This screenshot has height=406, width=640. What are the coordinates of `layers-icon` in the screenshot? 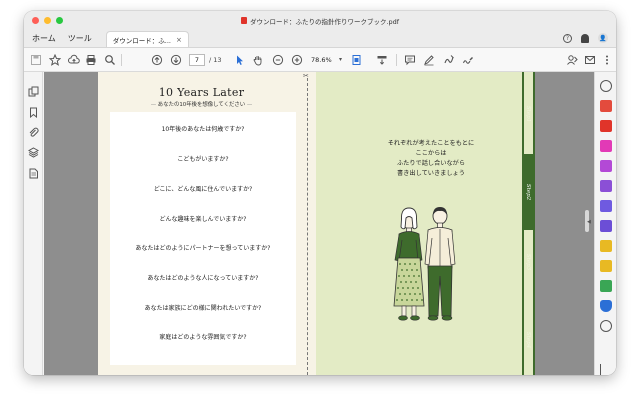 It's located at (33, 150).